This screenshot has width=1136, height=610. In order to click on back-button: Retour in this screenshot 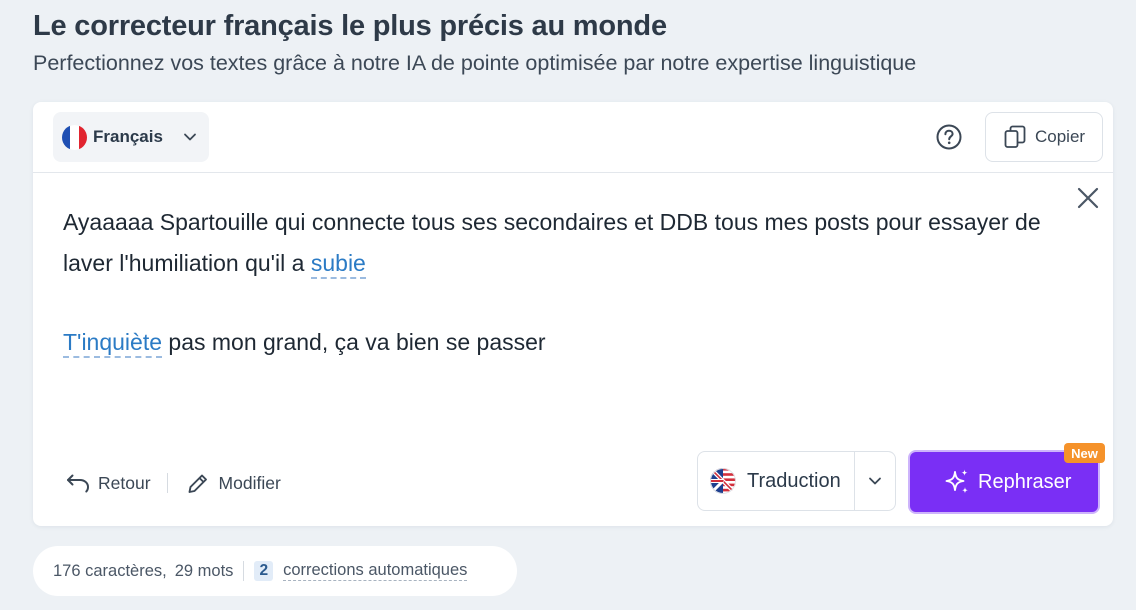, I will do `click(108, 483)`.